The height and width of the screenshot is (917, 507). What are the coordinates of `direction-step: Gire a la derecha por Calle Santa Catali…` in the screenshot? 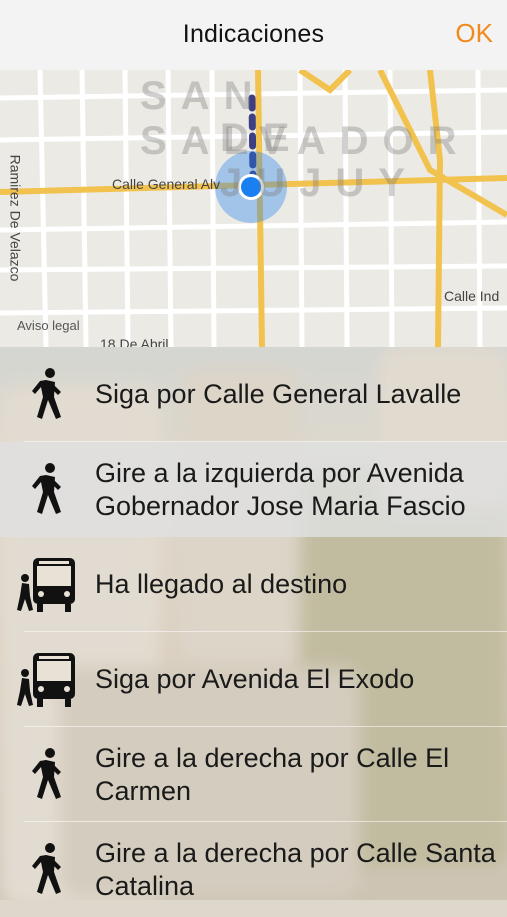 It's located at (253, 869).